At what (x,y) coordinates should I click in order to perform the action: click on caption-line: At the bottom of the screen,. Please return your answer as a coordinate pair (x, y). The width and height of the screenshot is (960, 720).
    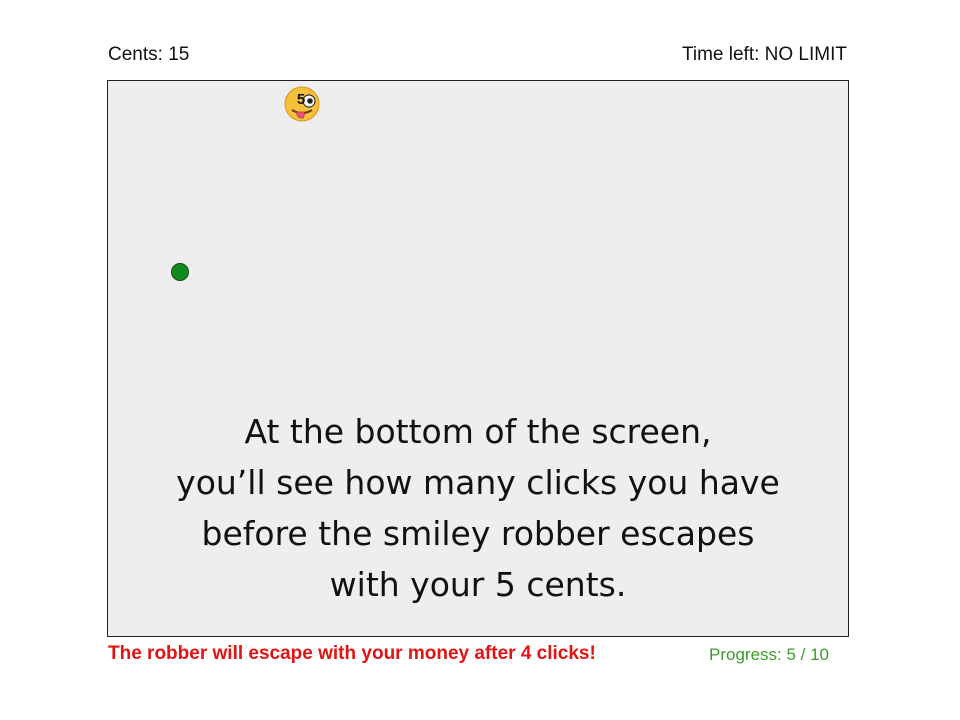
    Looking at the image, I should click on (478, 431).